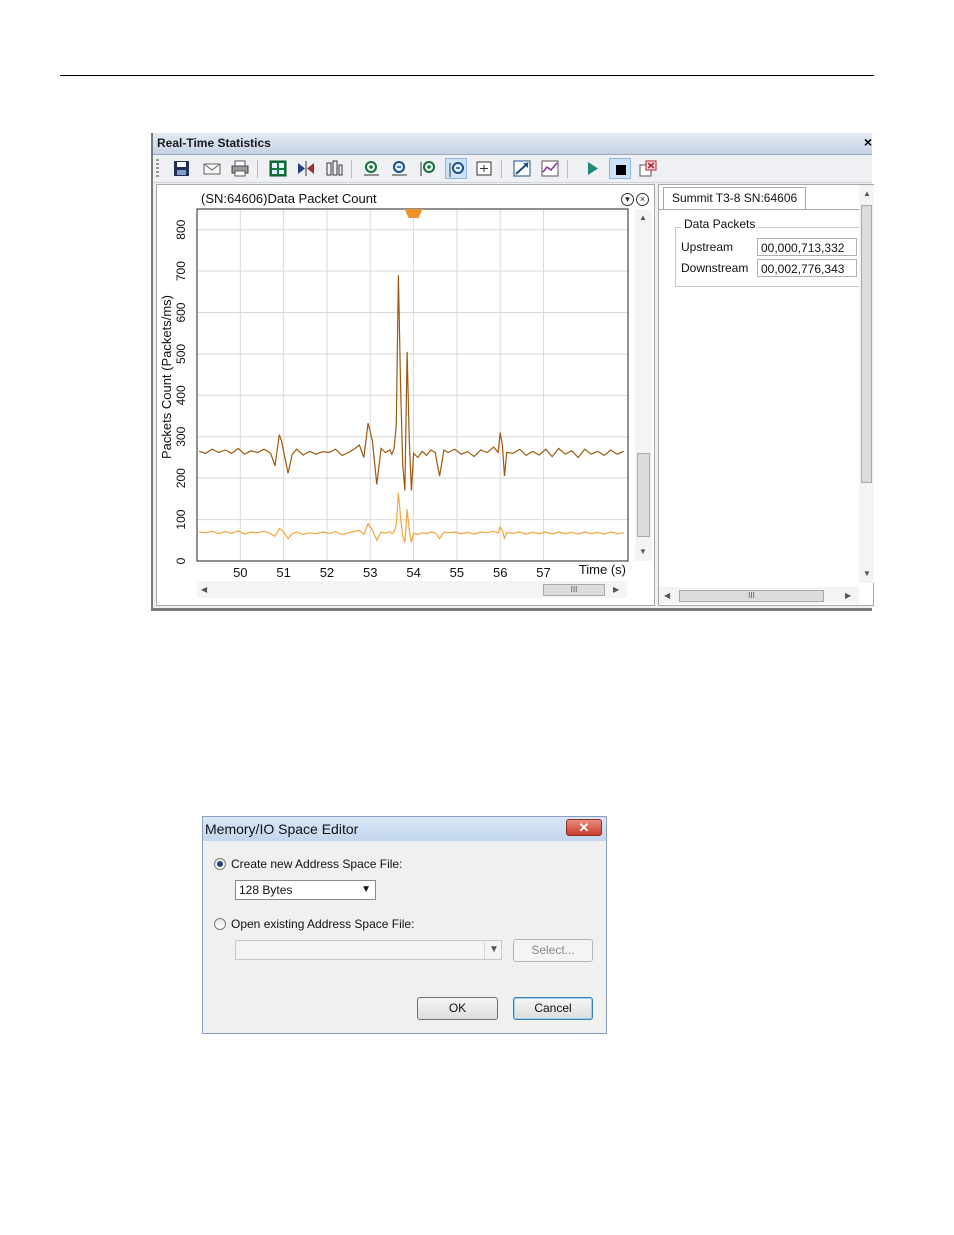 The height and width of the screenshot is (1235, 954). Describe the element at coordinates (166, 377) in the screenshot. I see `y-axis-label: Packets Count (Packets/ms)` at that location.